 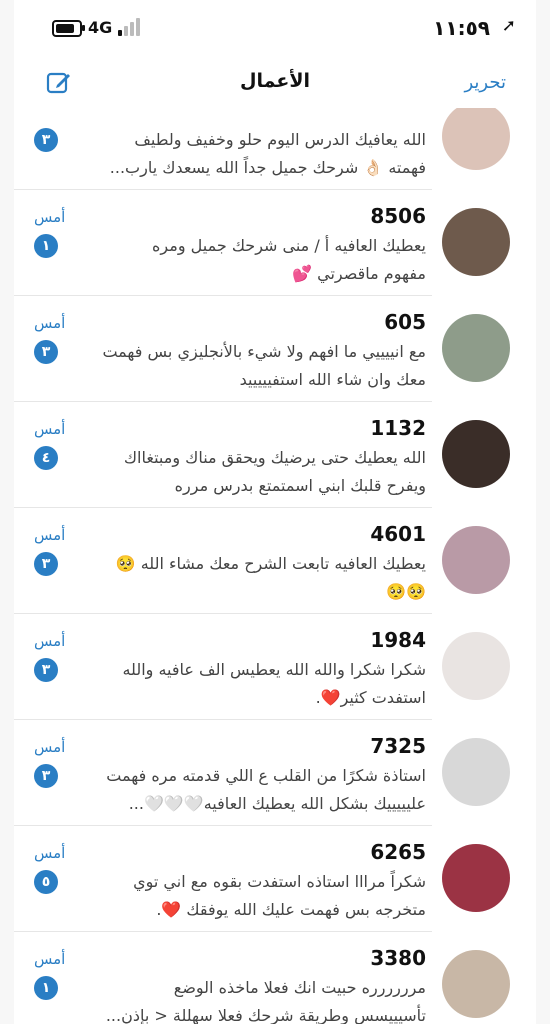 What do you see at coordinates (46, 882) in the screenshot?
I see `unread-badge: ٥` at bounding box center [46, 882].